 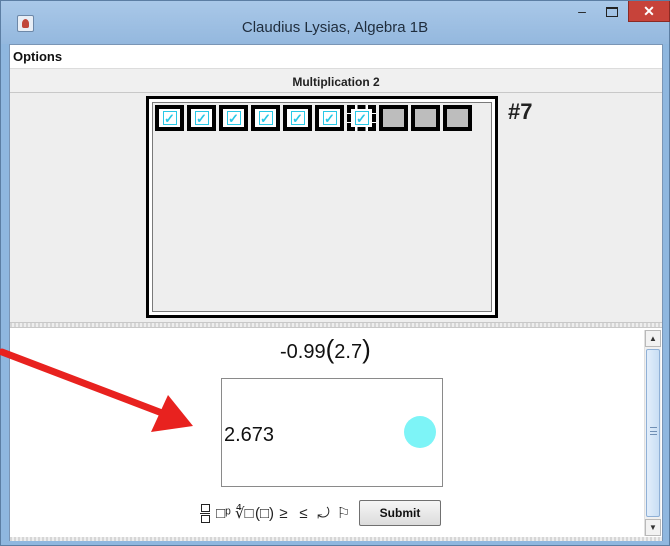 I want to click on fraction-icon, so click(x=205, y=513).